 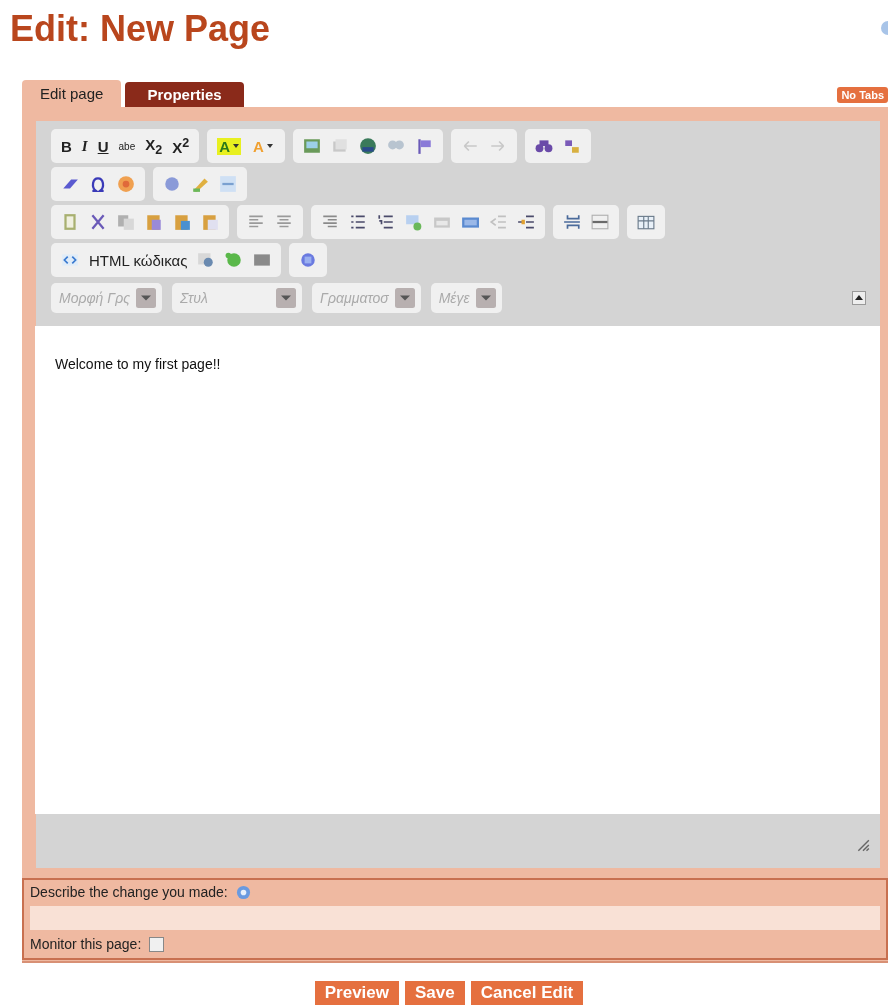 What do you see at coordinates (103, 146) in the screenshot?
I see `format-button: U` at bounding box center [103, 146].